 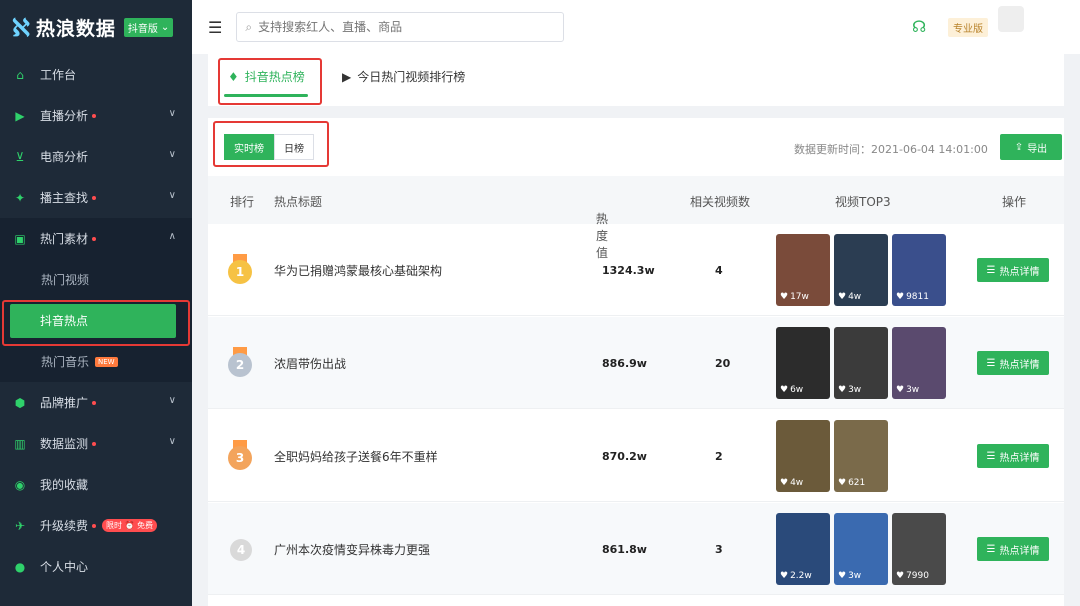 What do you see at coordinates (240, 365) in the screenshot?
I see `rank-number: 2` at bounding box center [240, 365].